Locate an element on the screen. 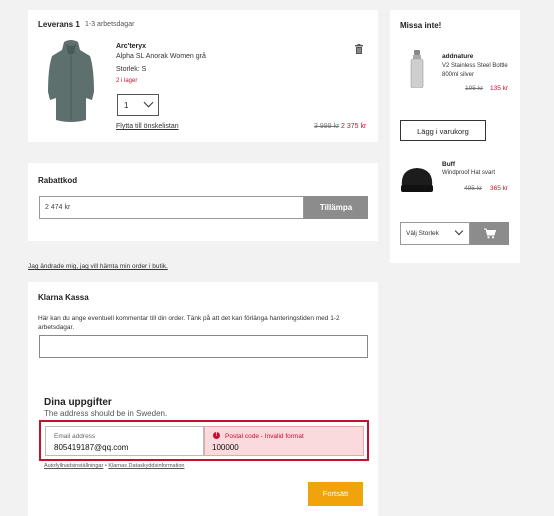 This screenshot has height=516, width=554. item1-brand: addnature is located at coordinates (457, 56).